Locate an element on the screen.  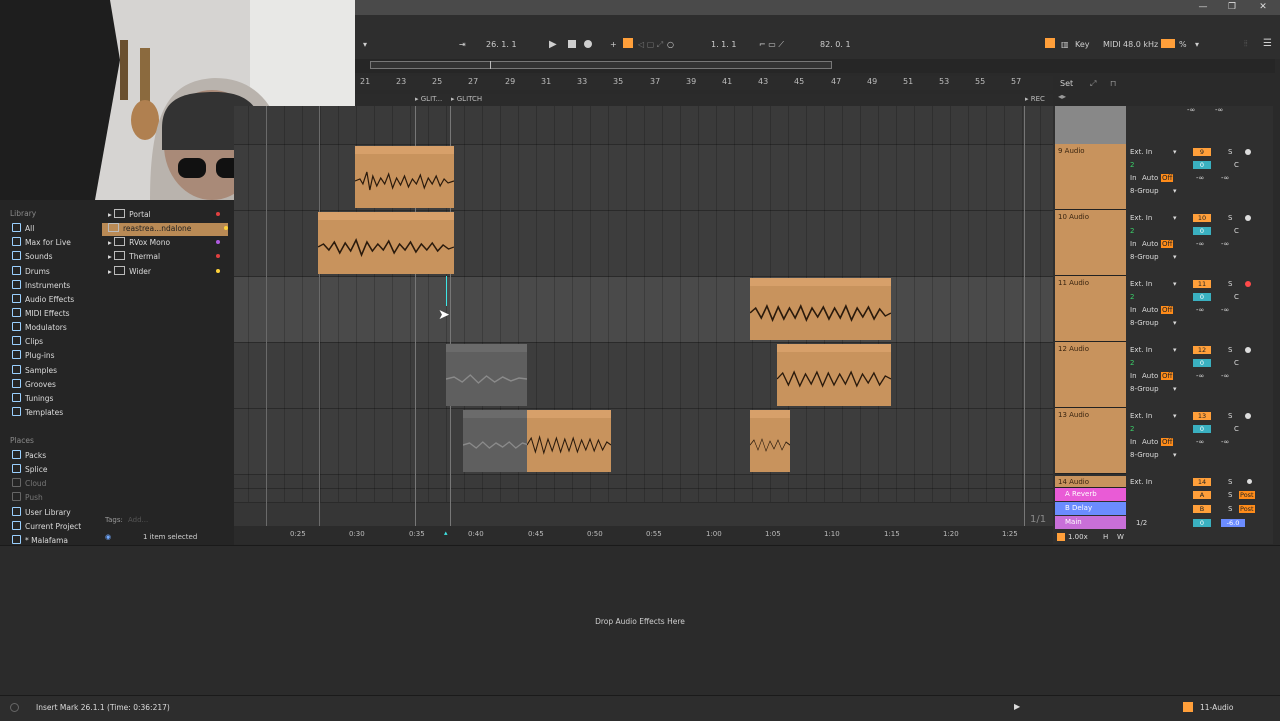
main-header: Main is located at coordinates (1090, 522).